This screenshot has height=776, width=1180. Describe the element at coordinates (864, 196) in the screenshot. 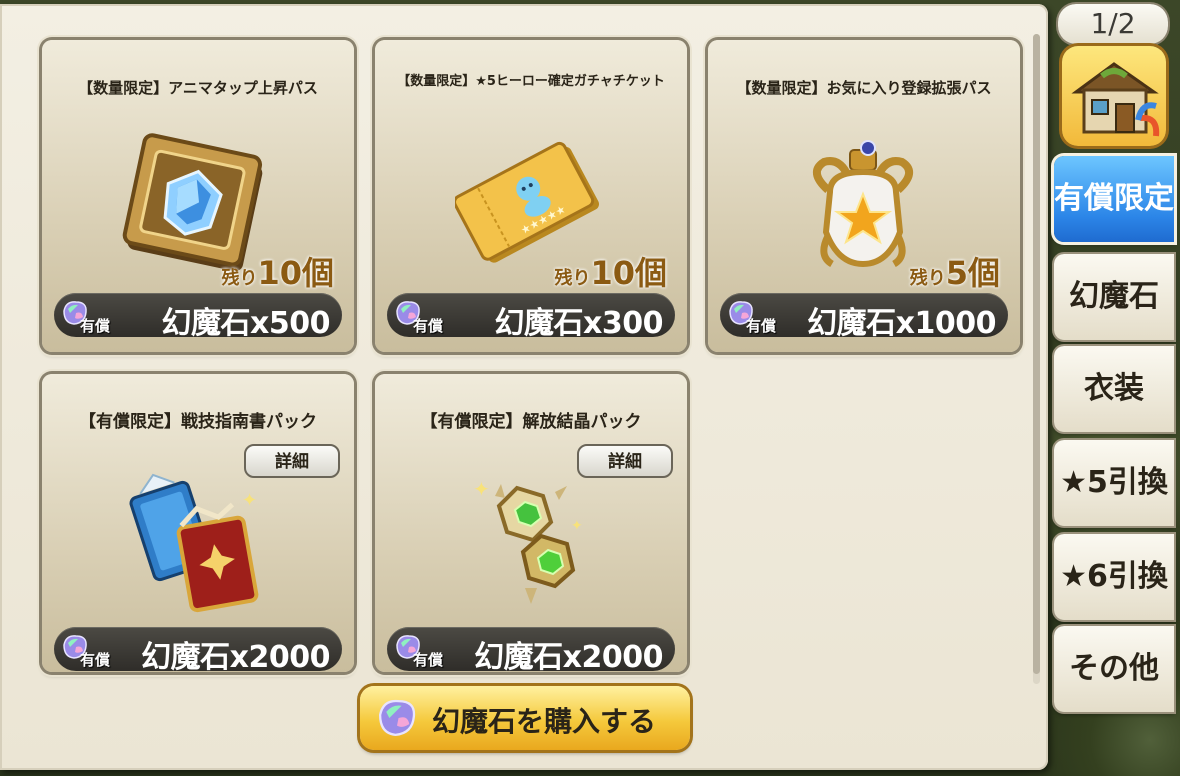

I see `product-card-favorite-pass: 【数量限定】お気に入り登録拡張パス 残り5個 有償 幻魔石x1000` at that location.